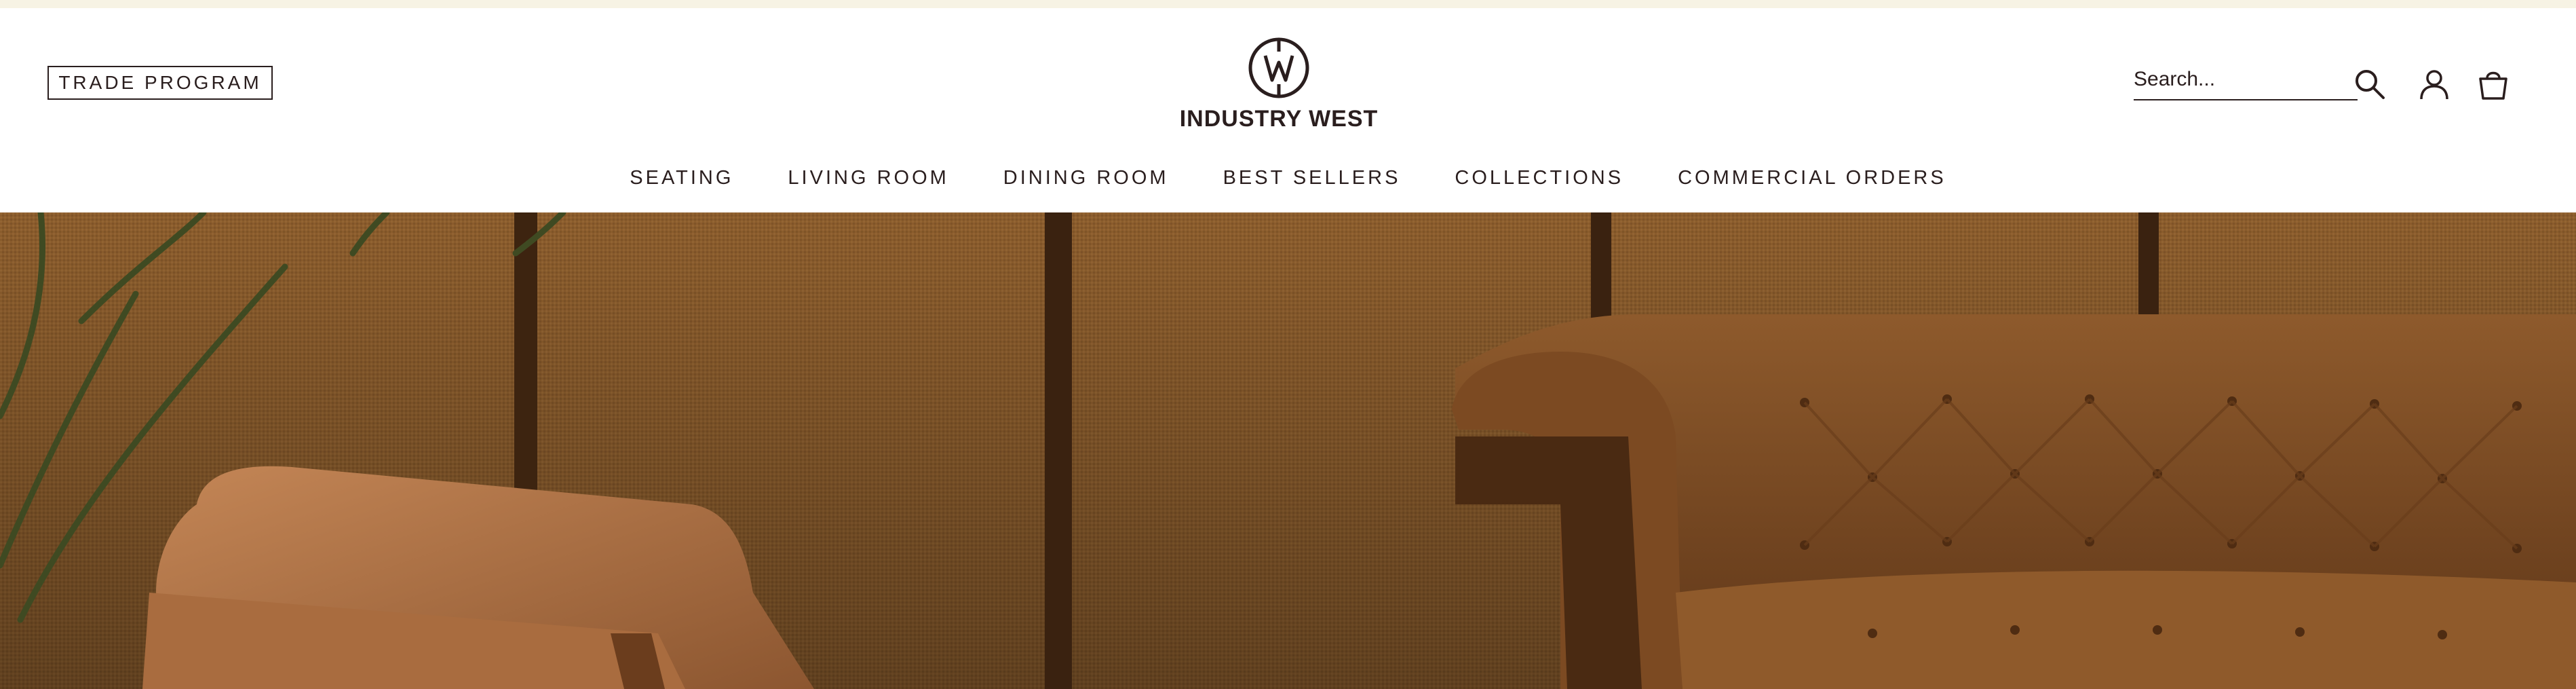 The height and width of the screenshot is (689, 2576). I want to click on nav-item-dining-room: DINING ROOM, so click(1086, 178).